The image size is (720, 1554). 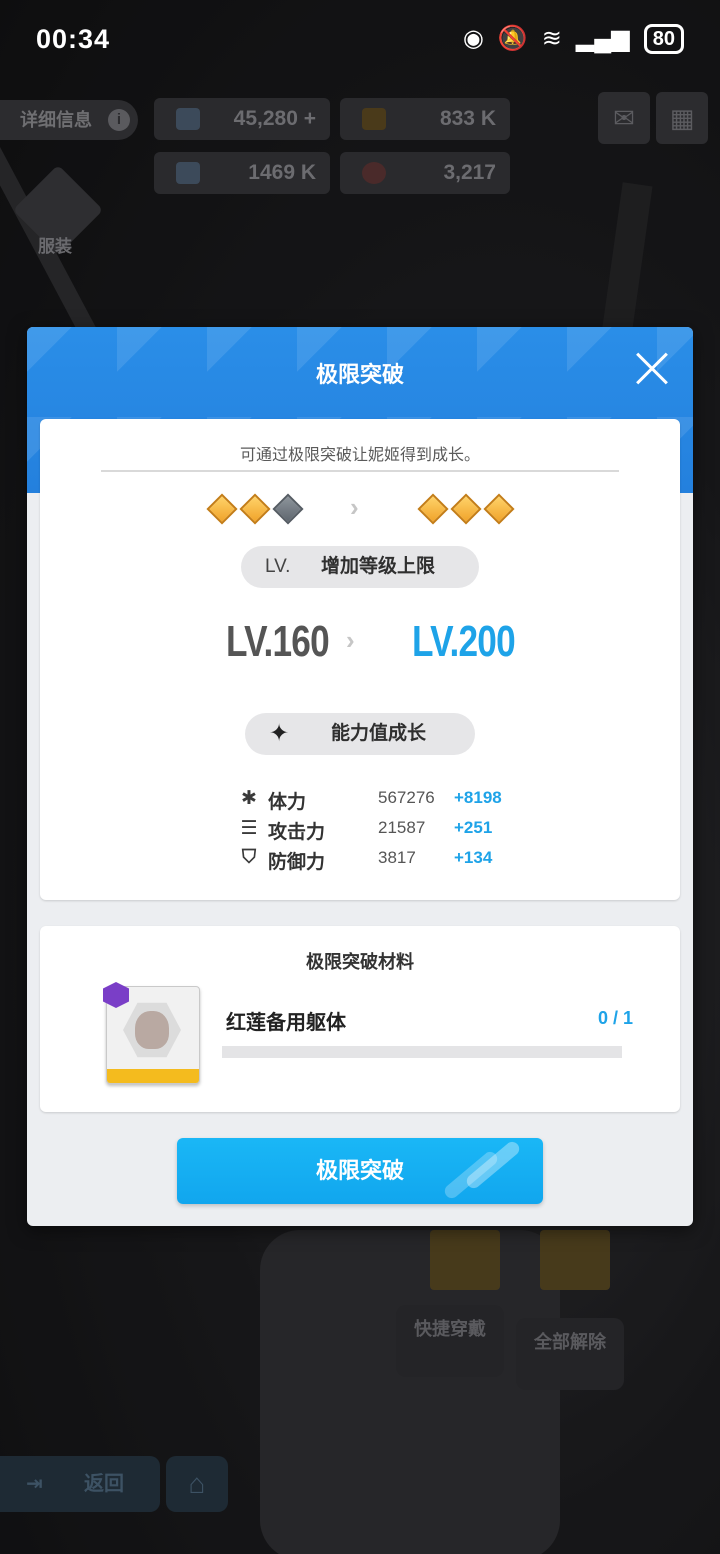 What do you see at coordinates (286, 1023) in the screenshot?
I see `material-name: 红莲备用躯体` at bounding box center [286, 1023].